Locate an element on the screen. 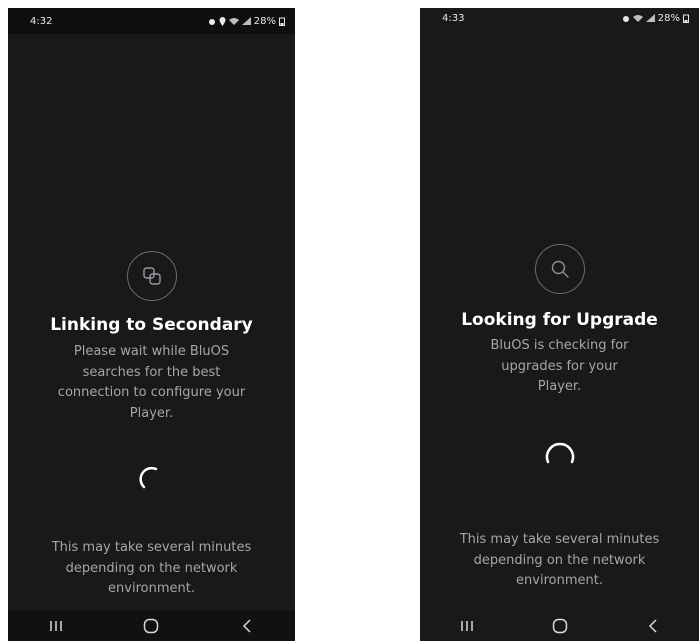 This screenshot has width=699, height=641. status-time: 4:32 is located at coordinates (41, 21).